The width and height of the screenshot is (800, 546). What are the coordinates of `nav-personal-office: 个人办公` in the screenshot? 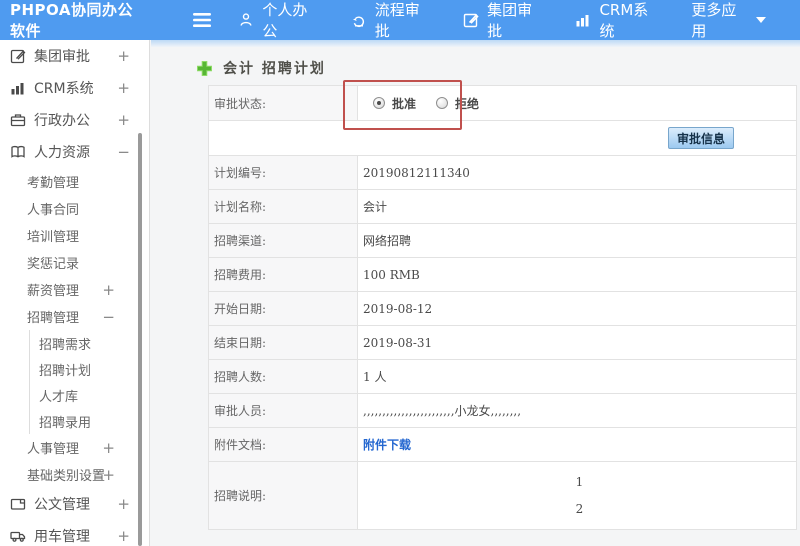 It's located at (277, 20).